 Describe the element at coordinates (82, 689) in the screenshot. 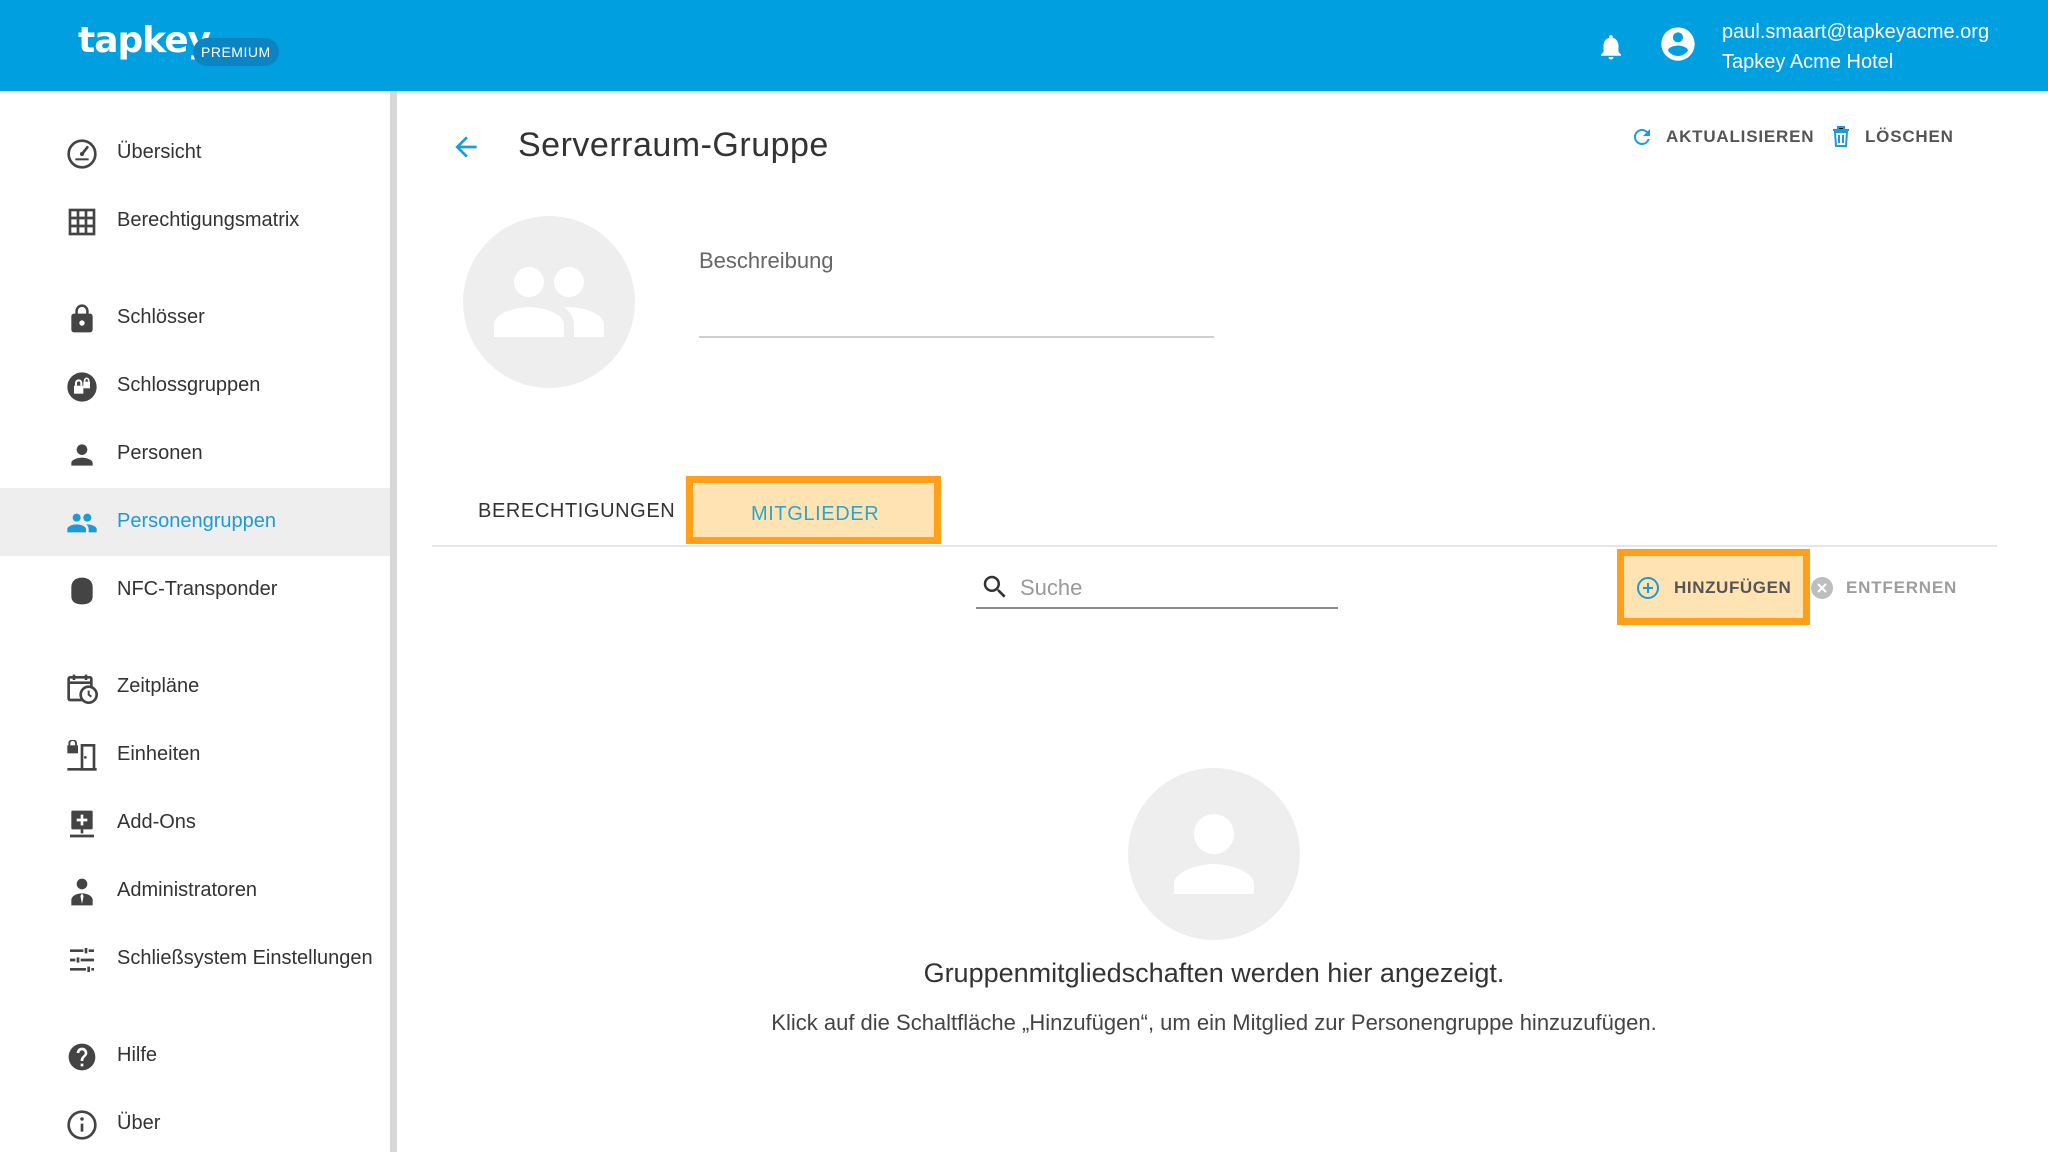

I see `calendar-clock-icon` at that location.